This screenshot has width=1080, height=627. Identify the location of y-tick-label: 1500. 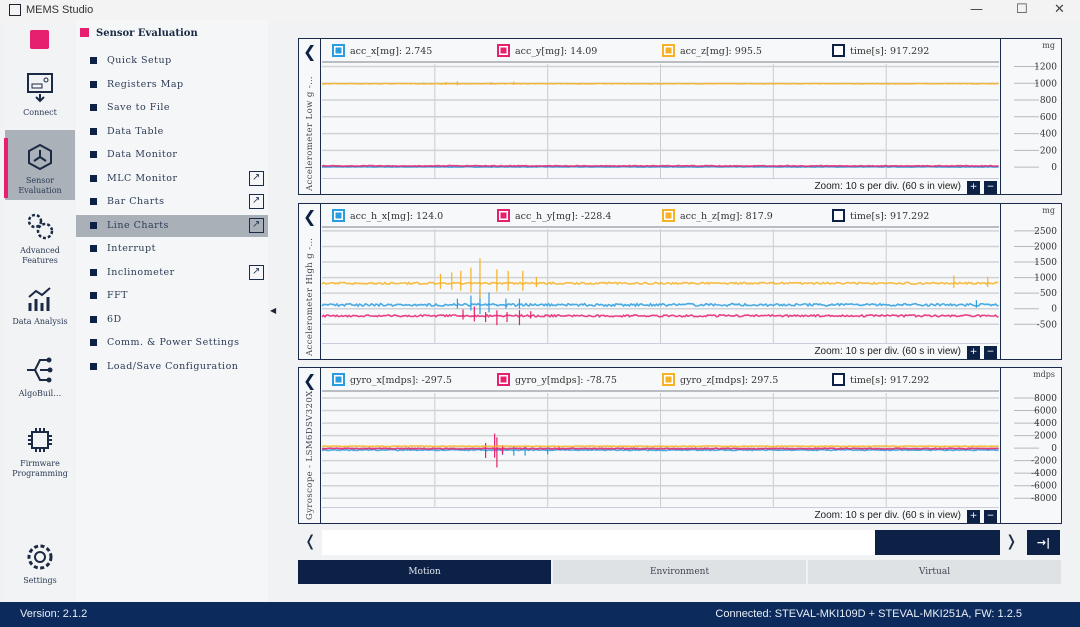
(1045, 263).